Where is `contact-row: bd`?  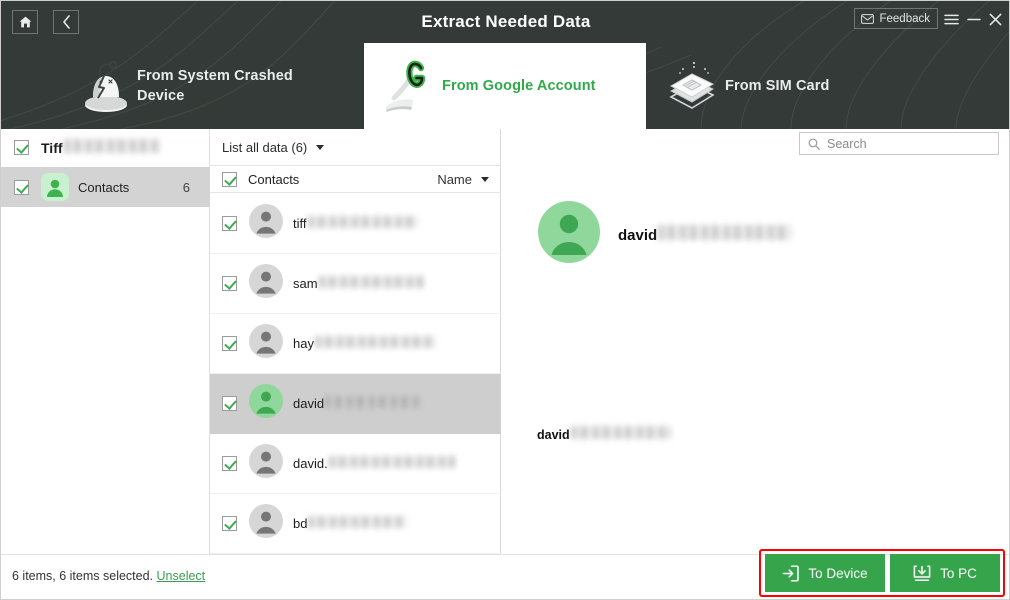 contact-row: bd is located at coordinates (355, 524).